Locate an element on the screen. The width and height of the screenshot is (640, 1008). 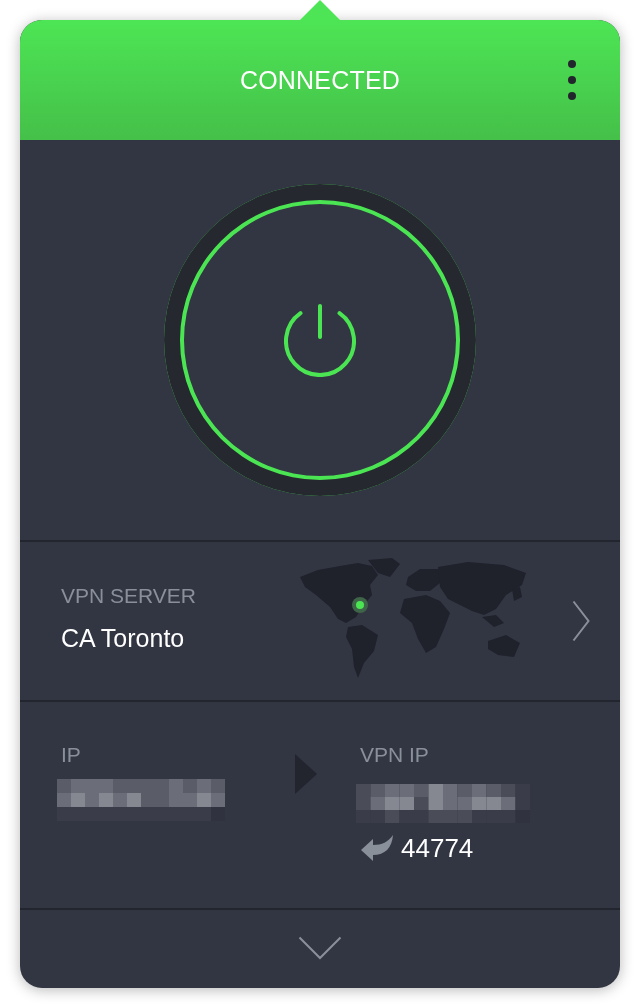
chevron-down-icon is located at coordinates (320, 948).